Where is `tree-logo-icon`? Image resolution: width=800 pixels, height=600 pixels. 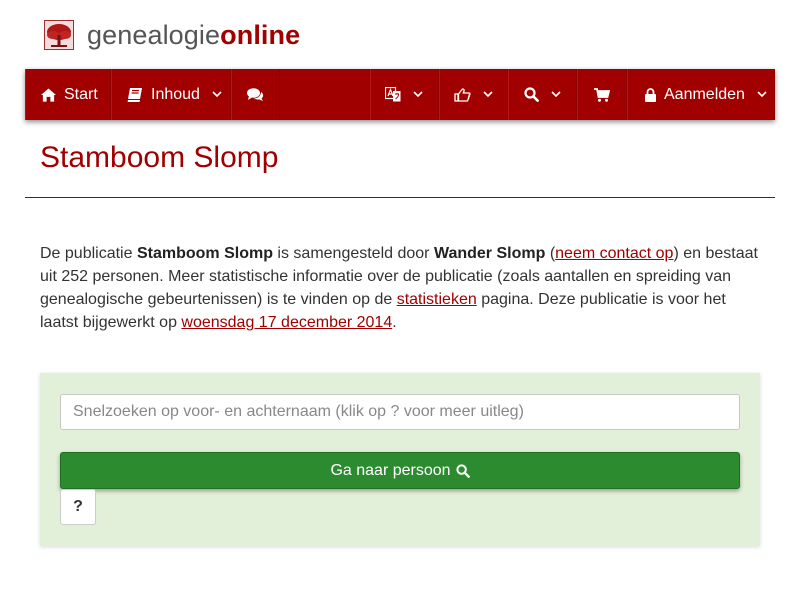 tree-logo-icon is located at coordinates (59, 35).